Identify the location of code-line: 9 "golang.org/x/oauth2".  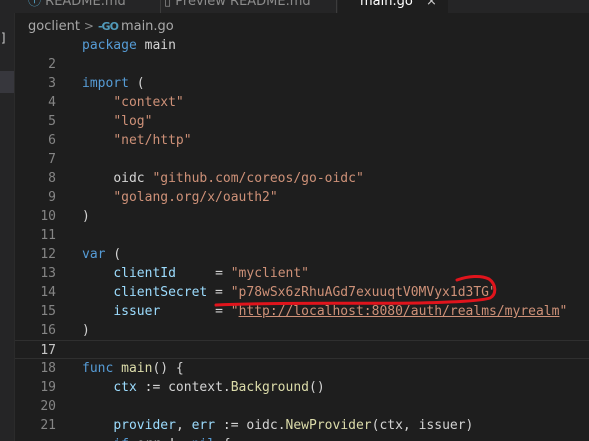
(302, 197).